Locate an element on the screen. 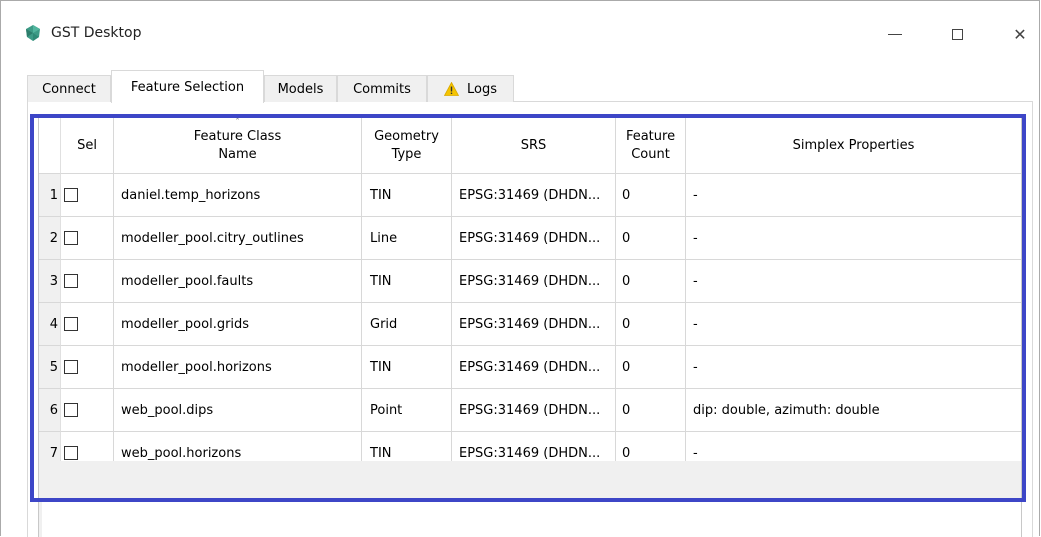  column-header-geometry-type: Geometry Type is located at coordinates (407, 146).